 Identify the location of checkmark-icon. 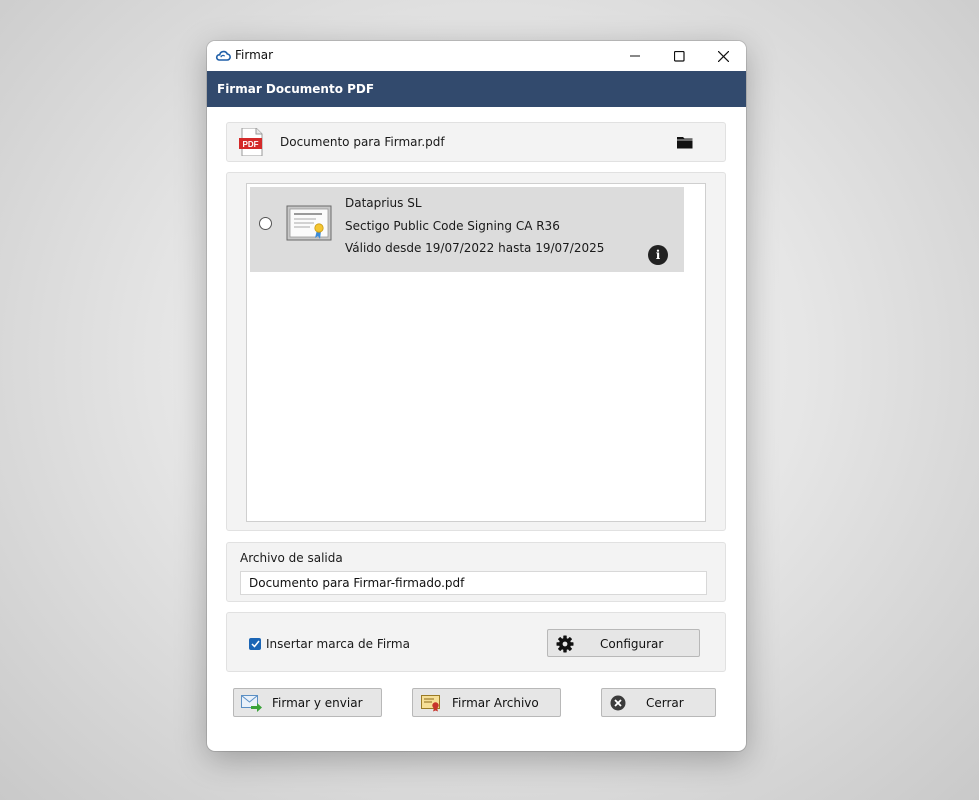
(255, 644).